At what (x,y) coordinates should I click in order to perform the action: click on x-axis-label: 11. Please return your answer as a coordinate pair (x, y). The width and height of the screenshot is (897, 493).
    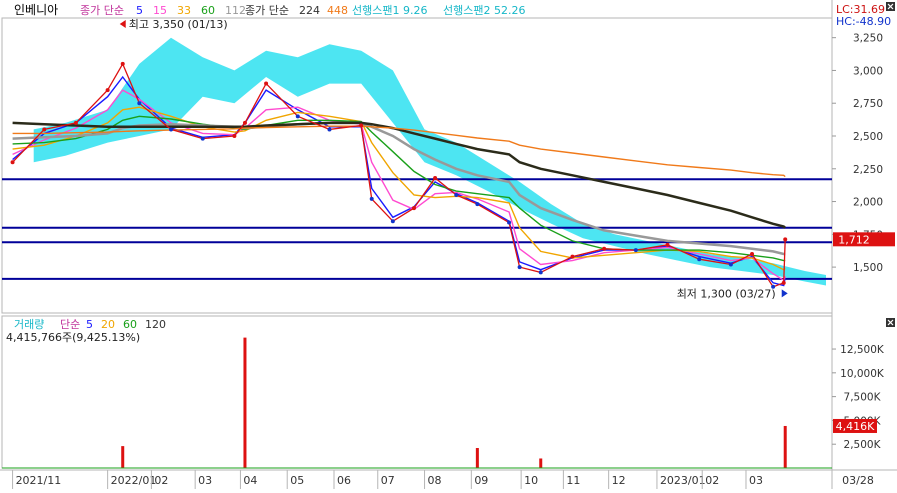
    Looking at the image, I should click on (573, 480).